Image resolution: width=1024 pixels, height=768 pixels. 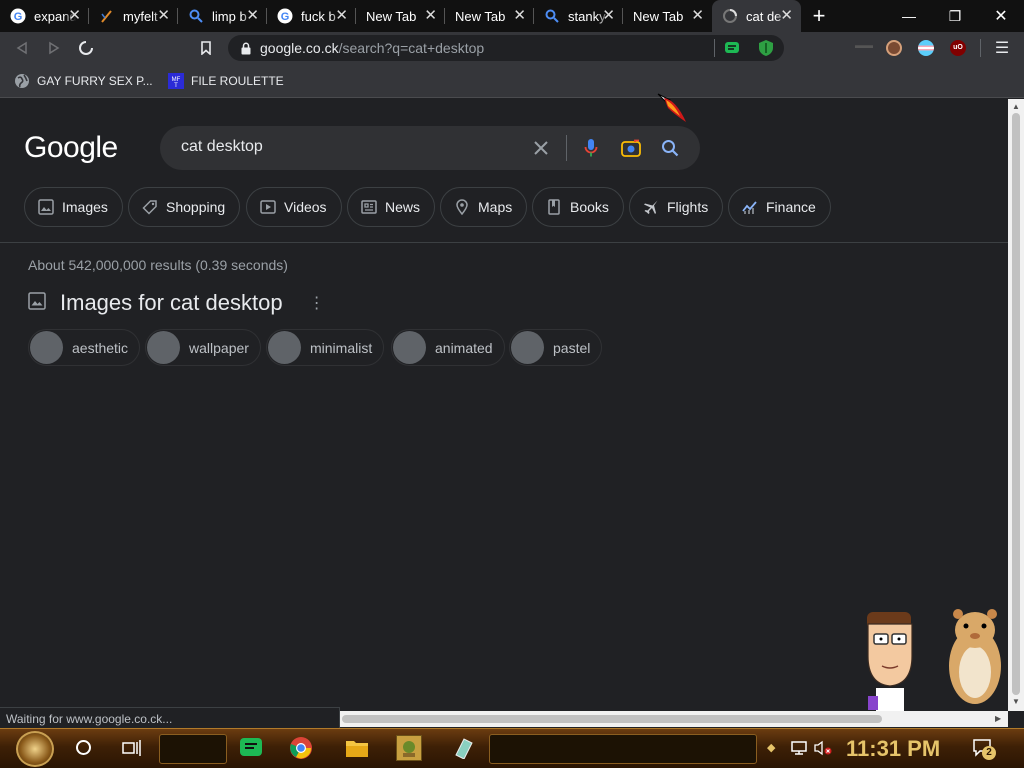 I want to click on tab-6: New Tab ✕, so click(x=489, y=16).